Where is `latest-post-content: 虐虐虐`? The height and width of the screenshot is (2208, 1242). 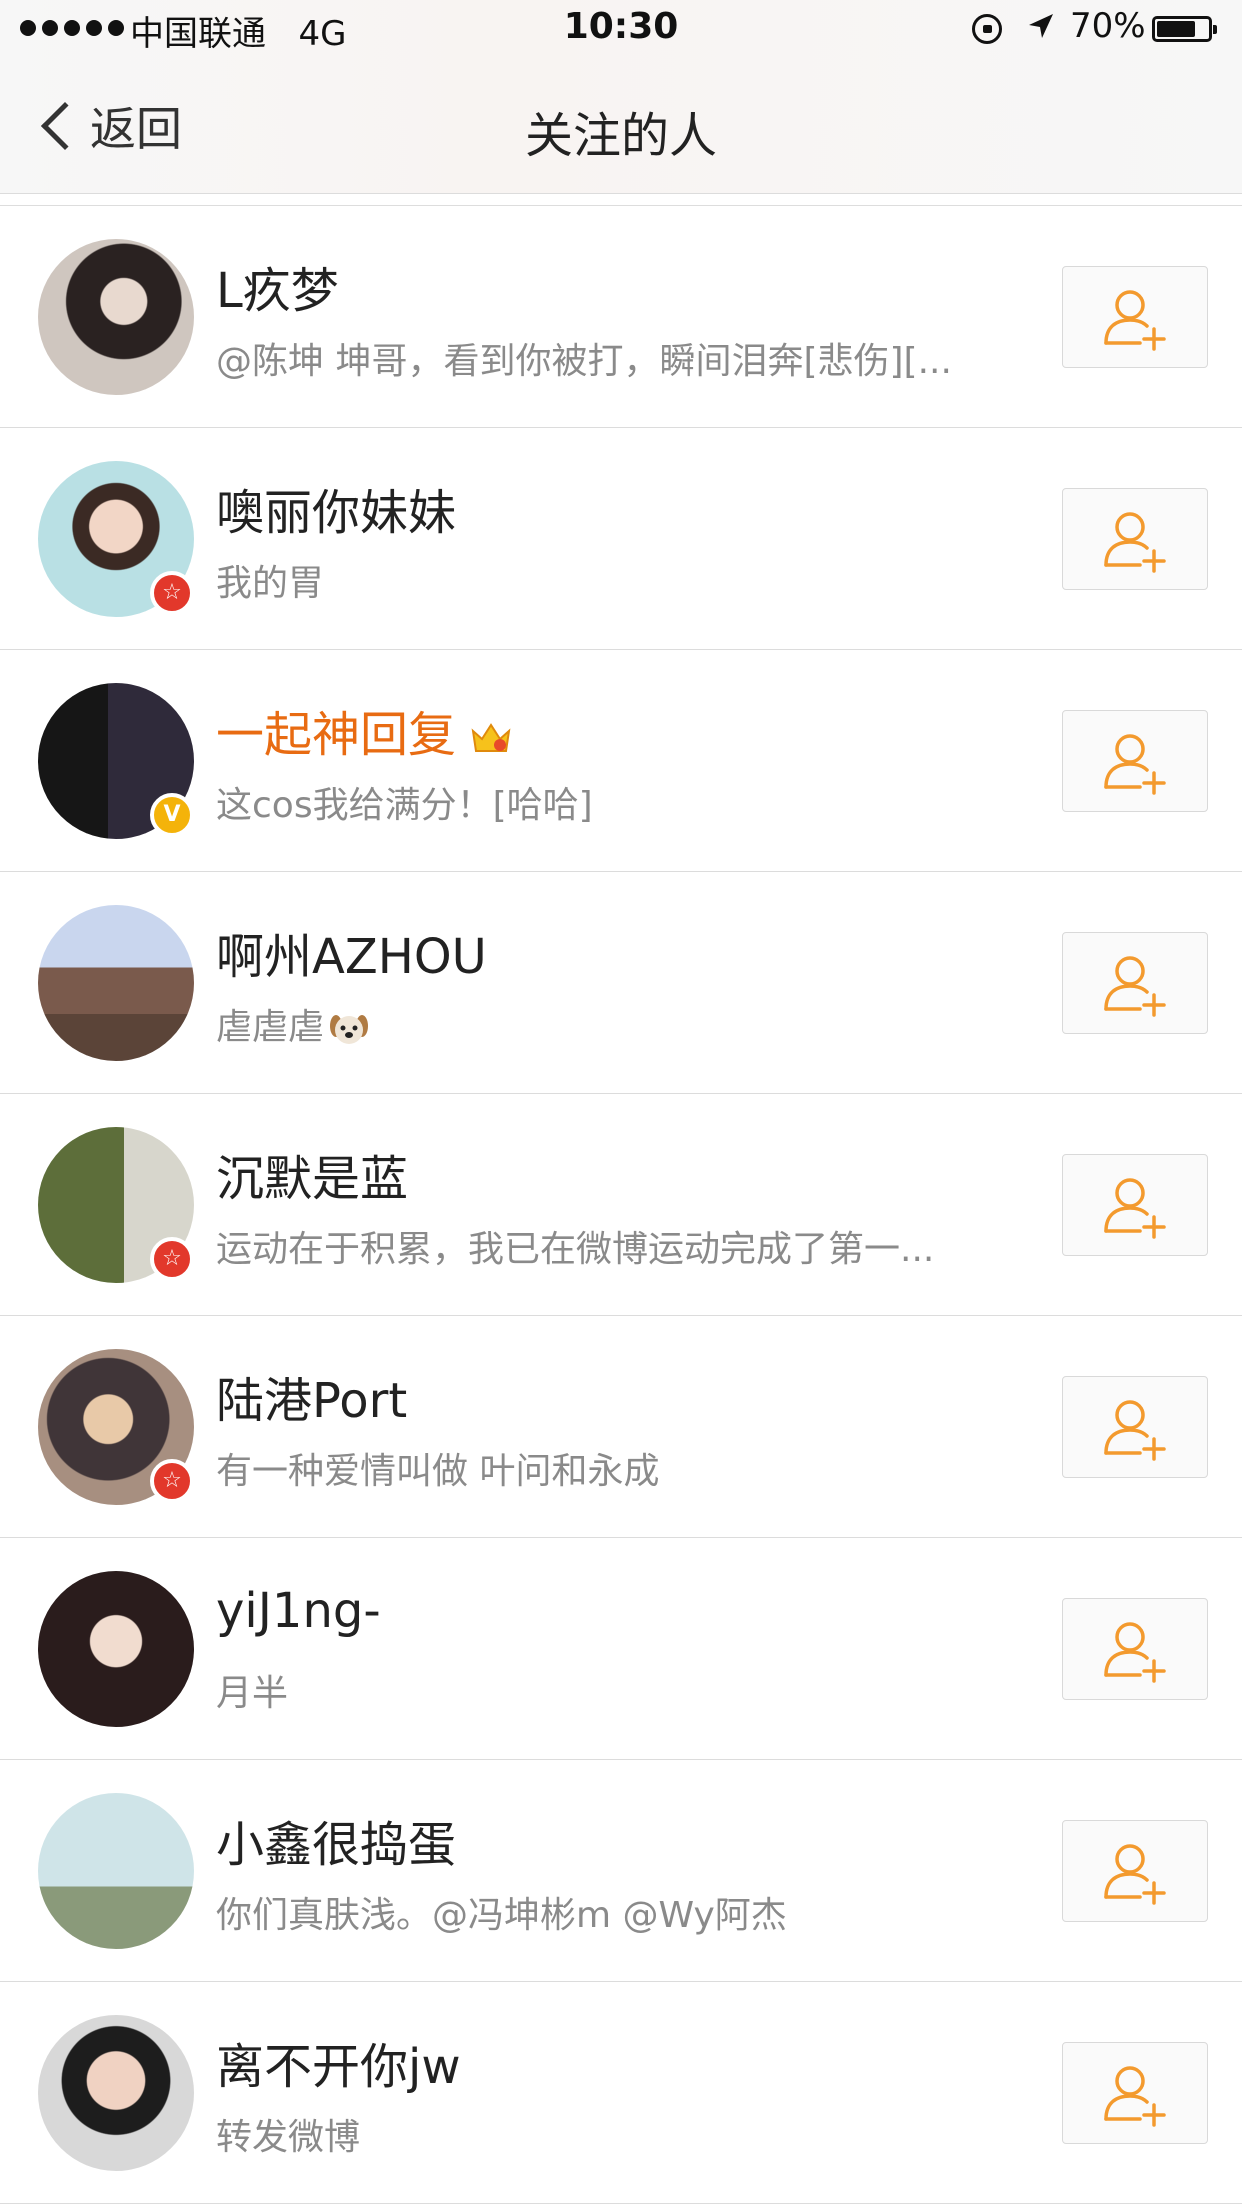
latest-post-content: 虐虐虐 is located at coordinates (270, 1027).